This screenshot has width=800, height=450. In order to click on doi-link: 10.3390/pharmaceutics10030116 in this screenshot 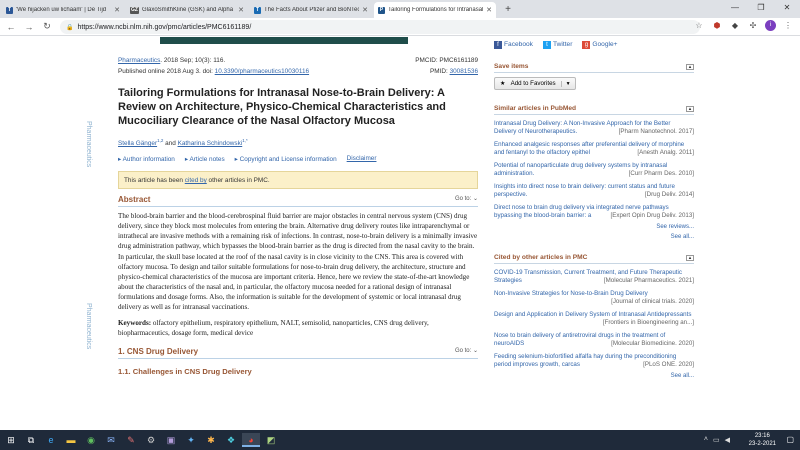, I will do `click(262, 71)`.